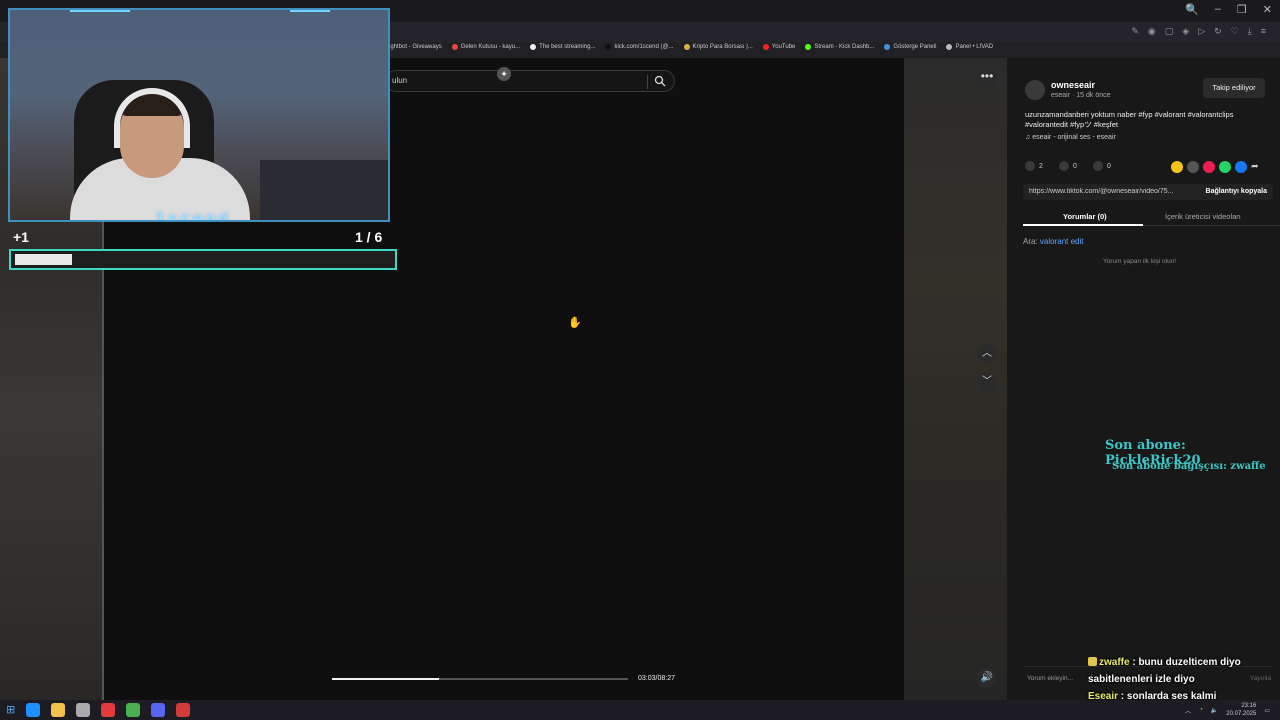 Image resolution: width=1280 pixels, height=720 pixels. Describe the element at coordinates (660, 81) in the screenshot. I see `search-icon` at that location.